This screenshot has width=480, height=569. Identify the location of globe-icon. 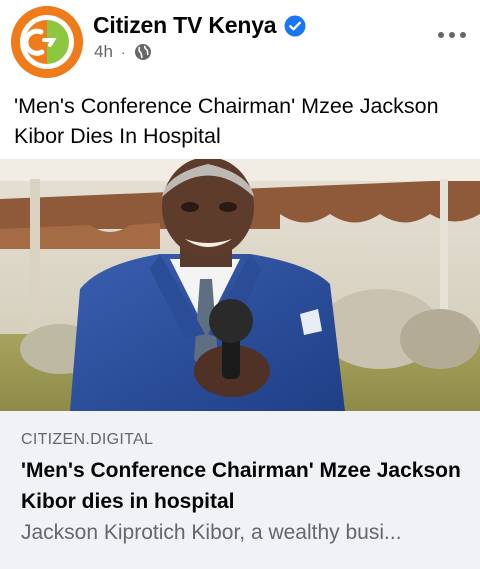
(143, 52).